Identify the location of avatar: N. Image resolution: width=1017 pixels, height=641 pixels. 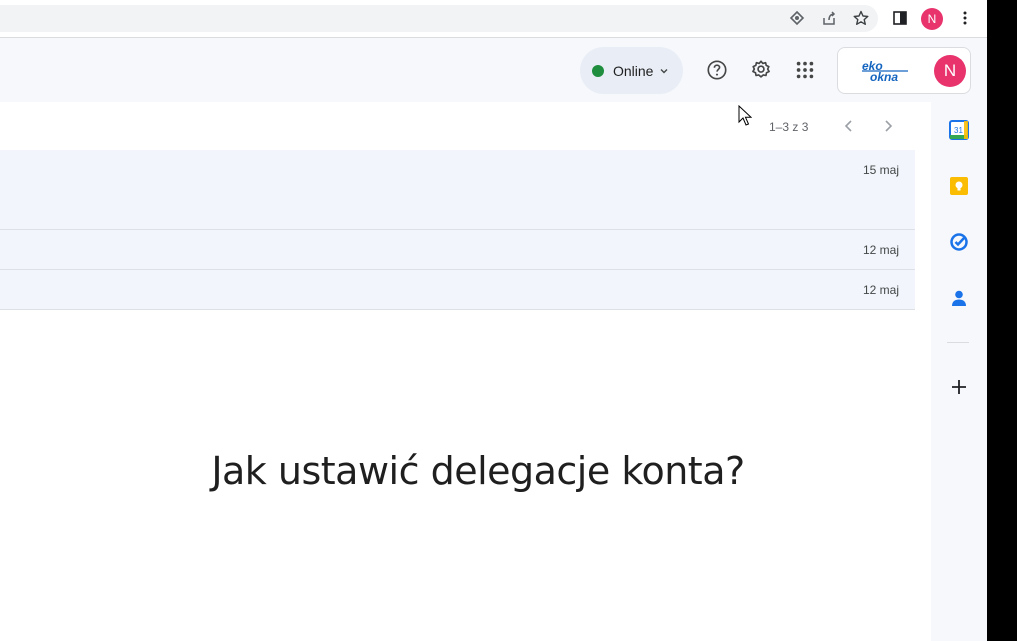
(950, 71).